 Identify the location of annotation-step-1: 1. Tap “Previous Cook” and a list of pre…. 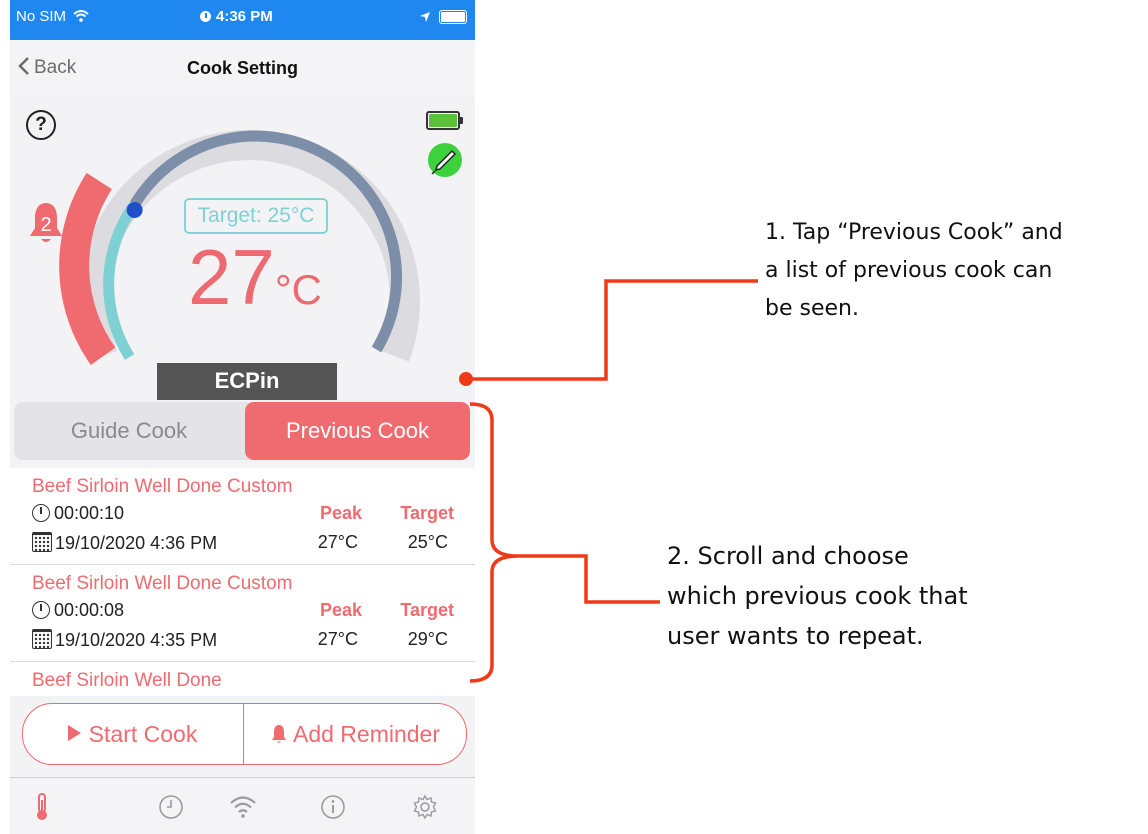
(914, 270).